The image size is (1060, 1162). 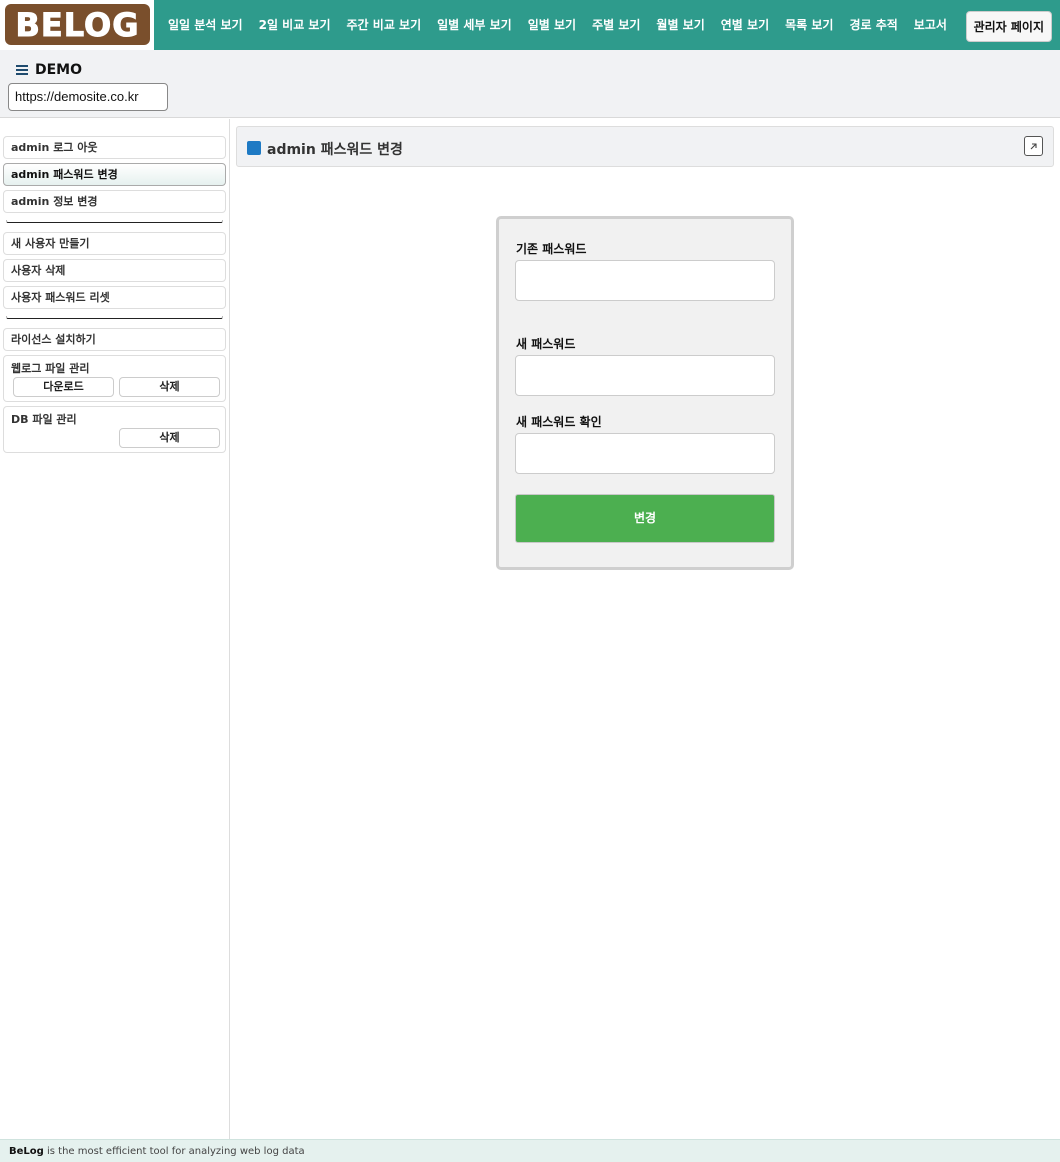 I want to click on site-name: DEMO, so click(x=59, y=70).